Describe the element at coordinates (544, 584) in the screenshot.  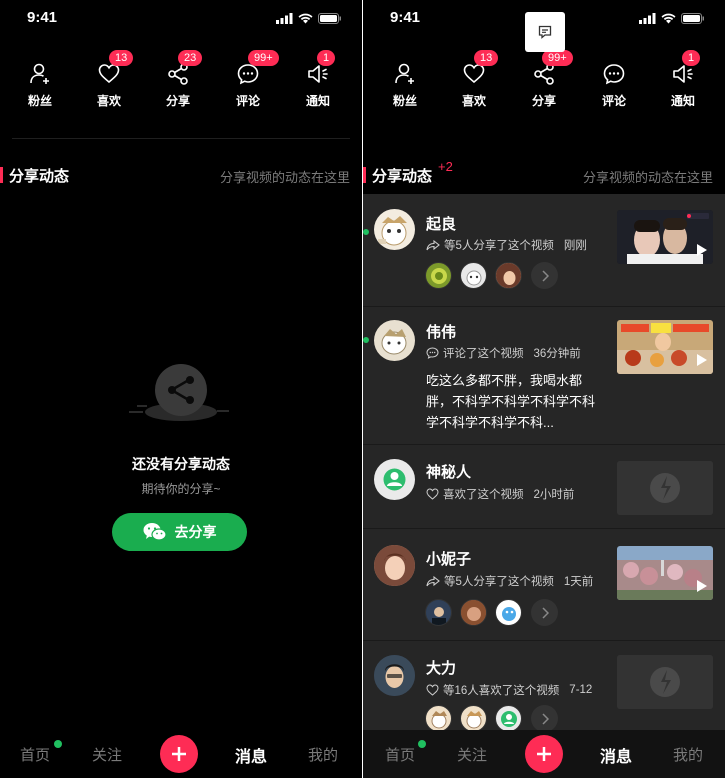
I see `feed-item: 小妮子 等5人分享了这个视频 1天前` at that location.